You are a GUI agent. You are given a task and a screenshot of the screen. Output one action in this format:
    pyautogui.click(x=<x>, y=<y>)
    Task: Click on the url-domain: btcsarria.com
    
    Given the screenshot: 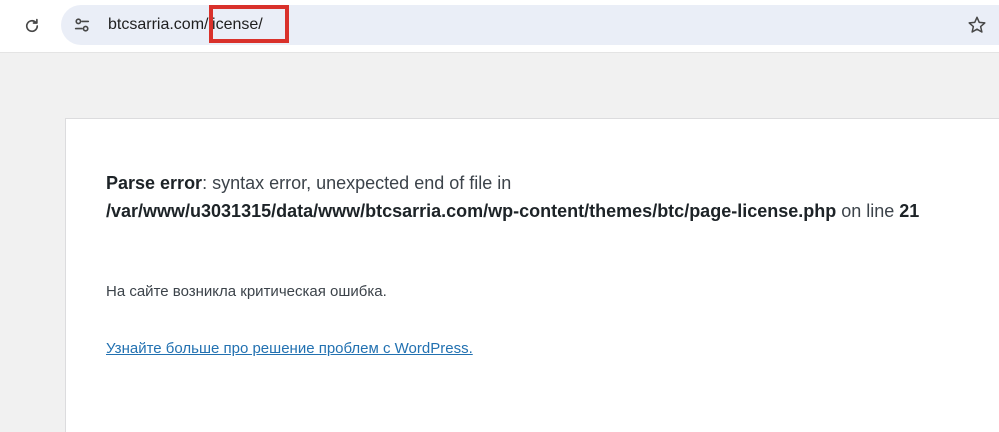 What is the action you would take?
    pyautogui.click(x=156, y=24)
    